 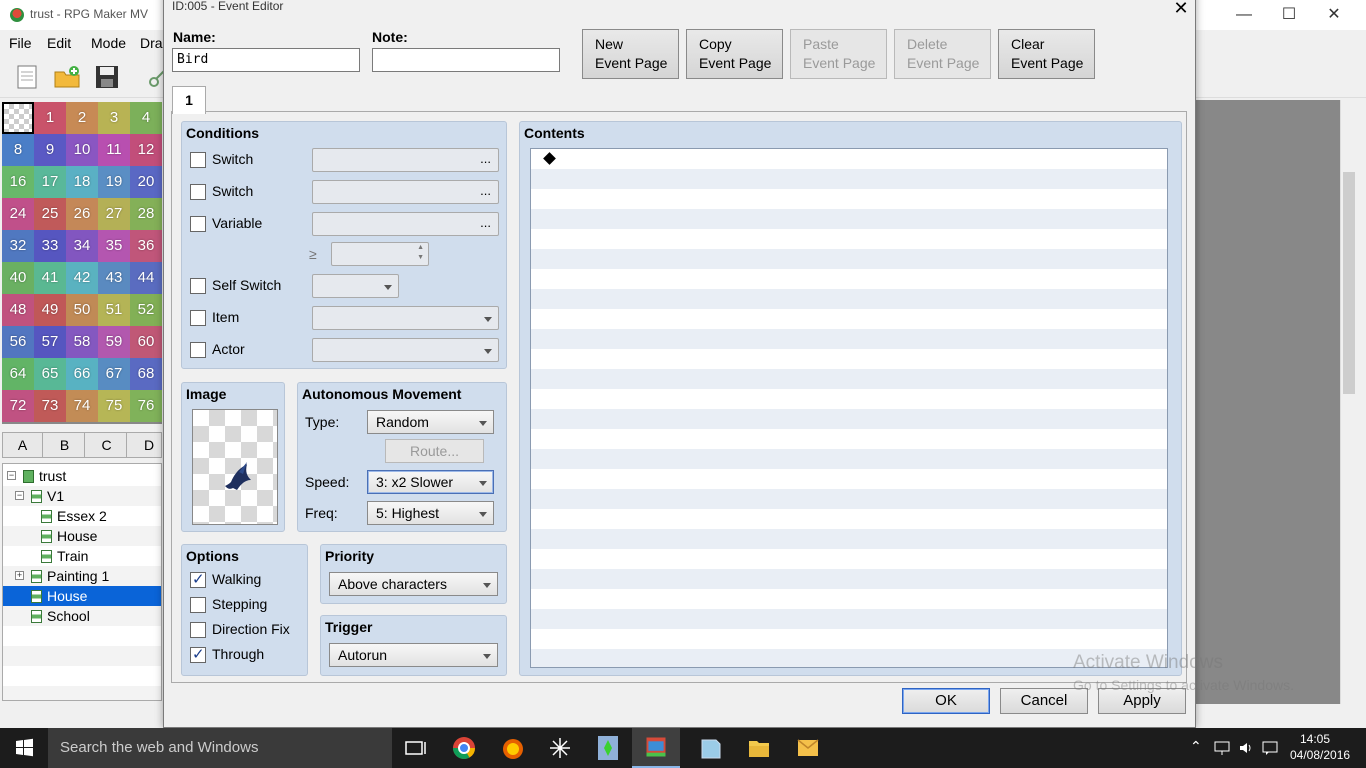 What do you see at coordinates (18, 214) in the screenshot?
I see `palette-tile: 24` at bounding box center [18, 214].